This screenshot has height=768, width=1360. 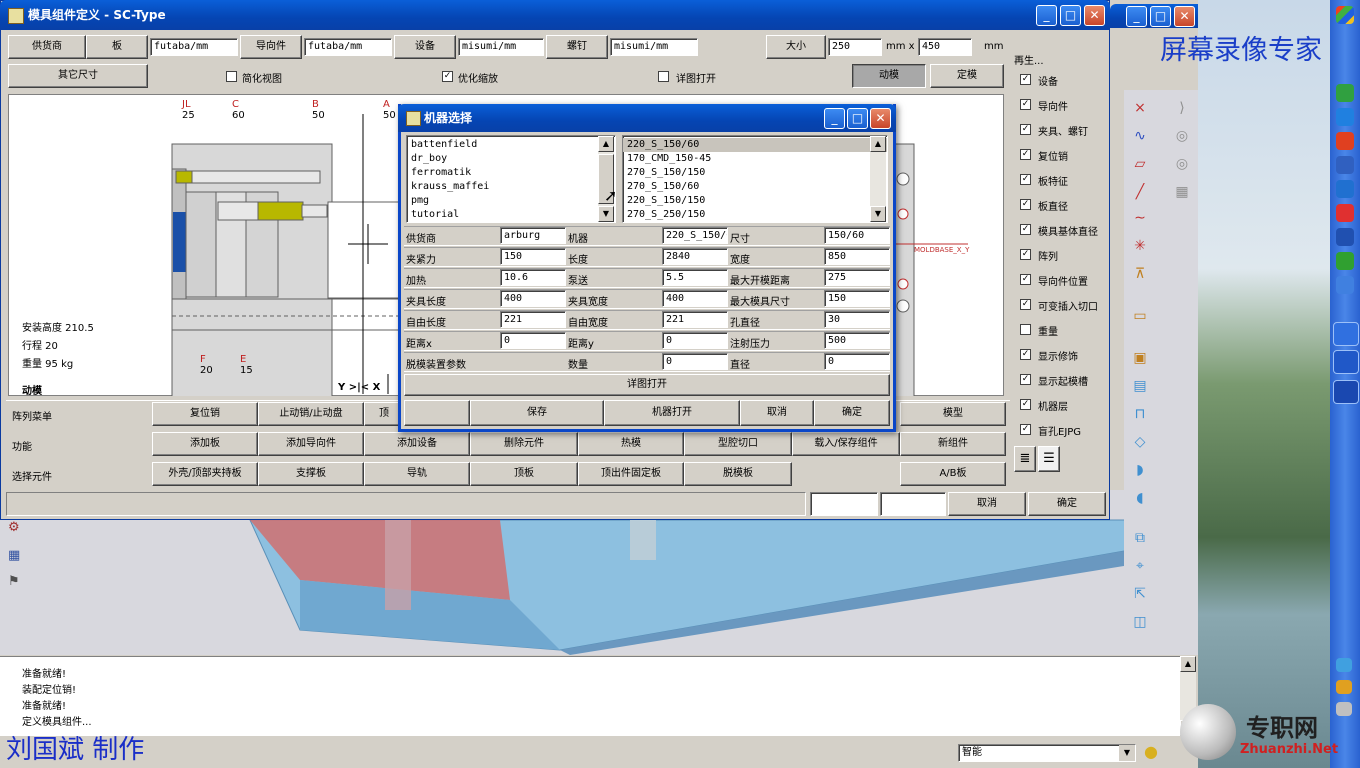 I want to click on equipment-button: 设备, so click(x=425, y=47).